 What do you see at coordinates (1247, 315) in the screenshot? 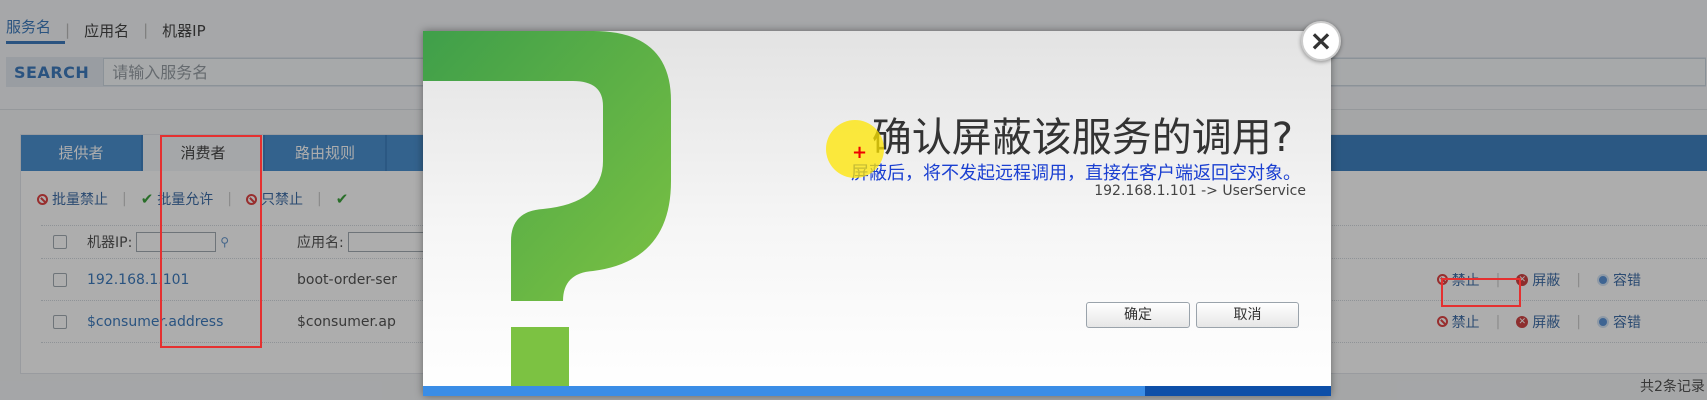
I see `cancel-button: 取消` at bounding box center [1247, 315].